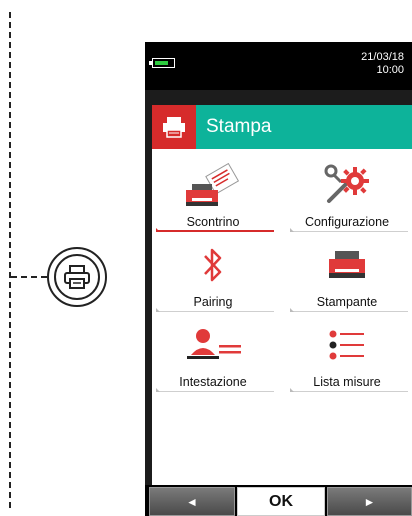 The height and width of the screenshot is (516, 412). I want to click on status-bar: 21/03/18 10:00, so click(278, 66).